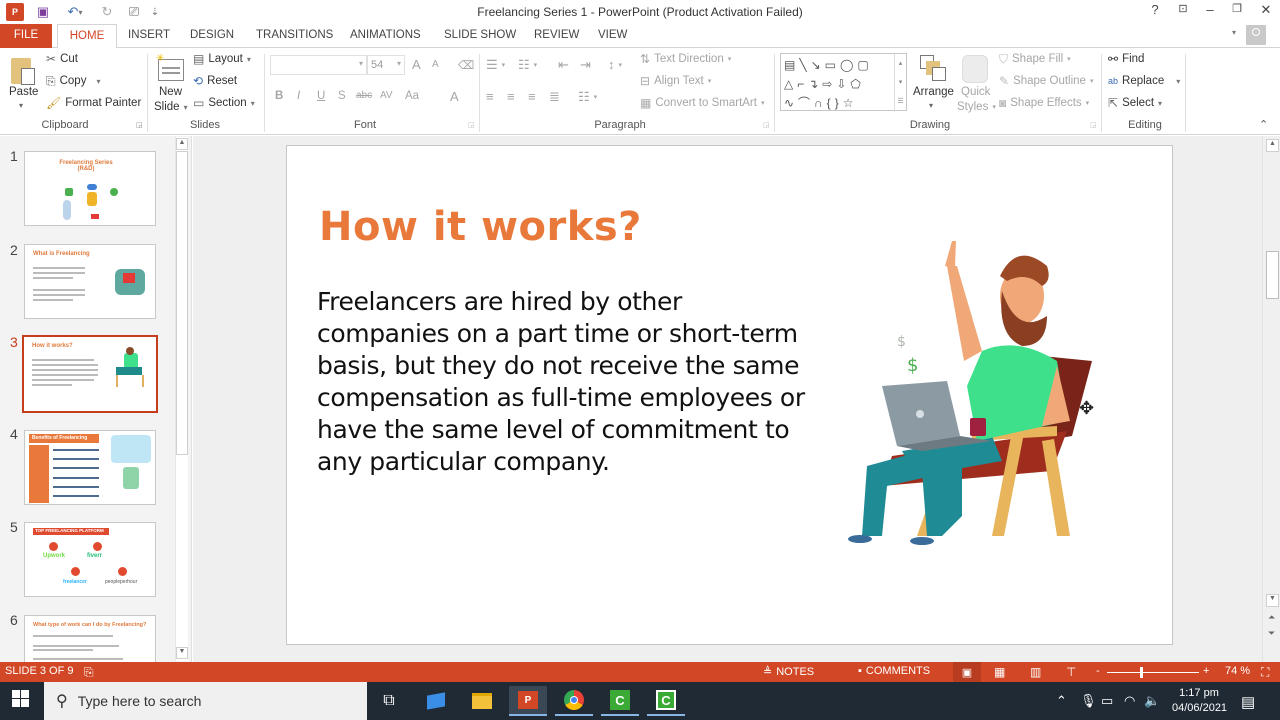 This screenshot has height=720, width=1280. I want to click on slide-title: How it works?, so click(480, 227).